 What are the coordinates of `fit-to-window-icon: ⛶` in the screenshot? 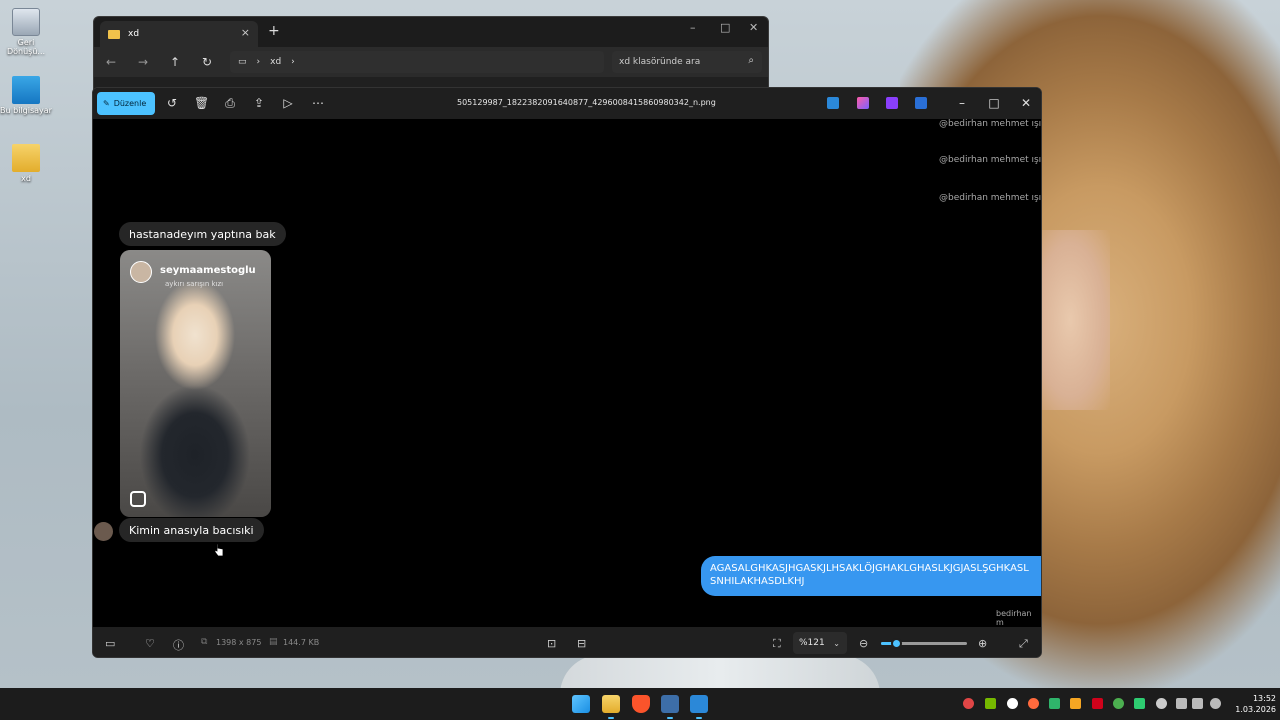 It's located at (777, 644).